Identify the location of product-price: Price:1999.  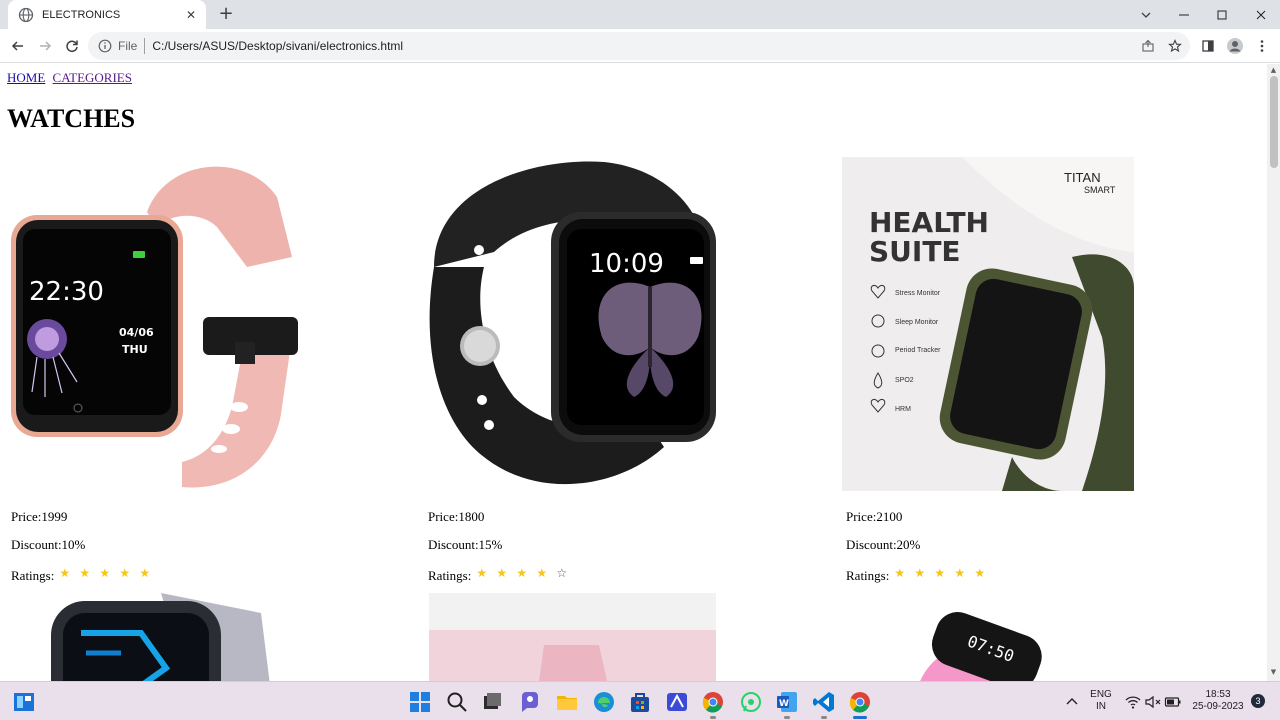
(39, 516).